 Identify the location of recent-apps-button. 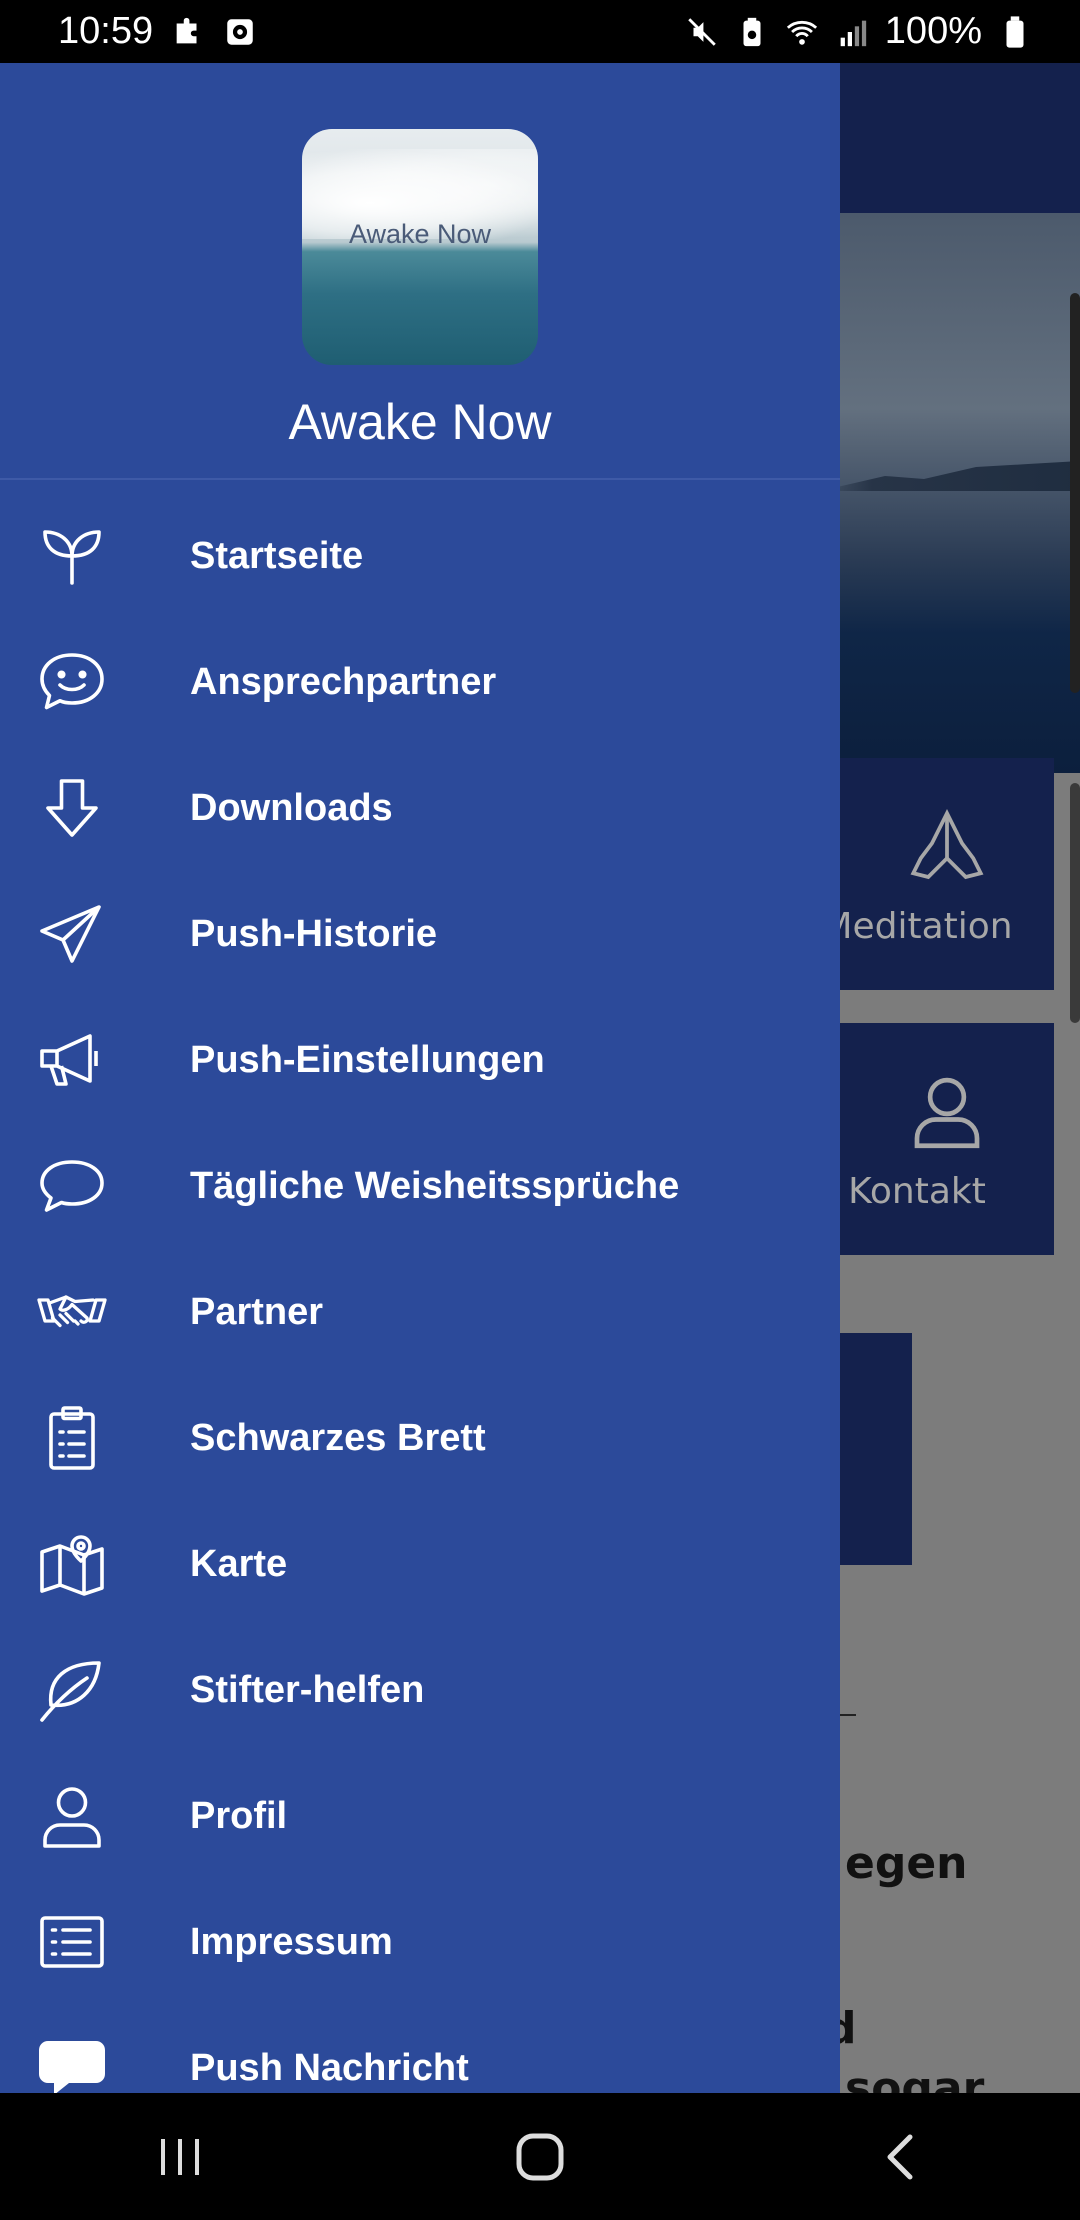
(180, 2157).